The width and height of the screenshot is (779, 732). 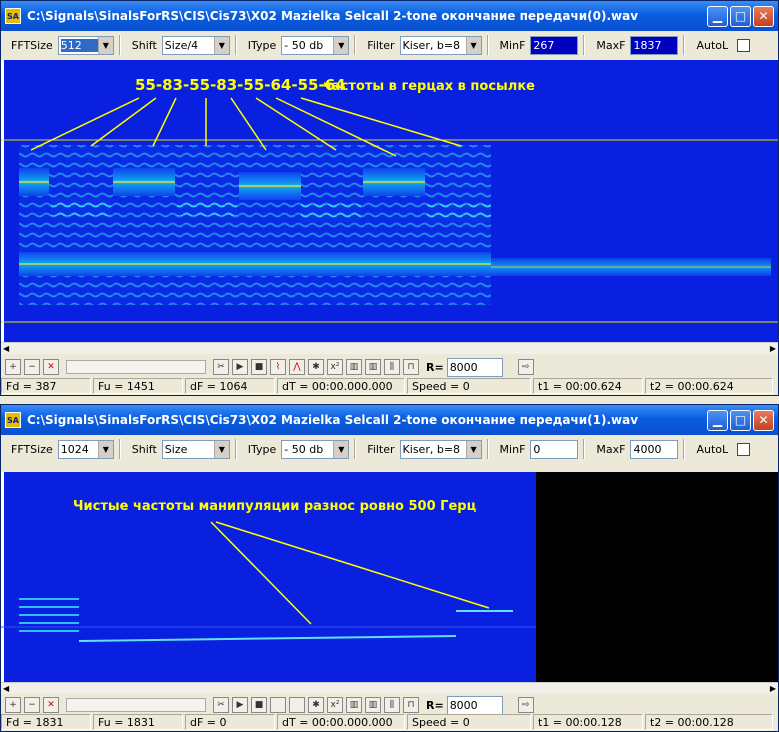 What do you see at coordinates (262, 449) in the screenshot?
I see `itype-label: IType` at bounding box center [262, 449].